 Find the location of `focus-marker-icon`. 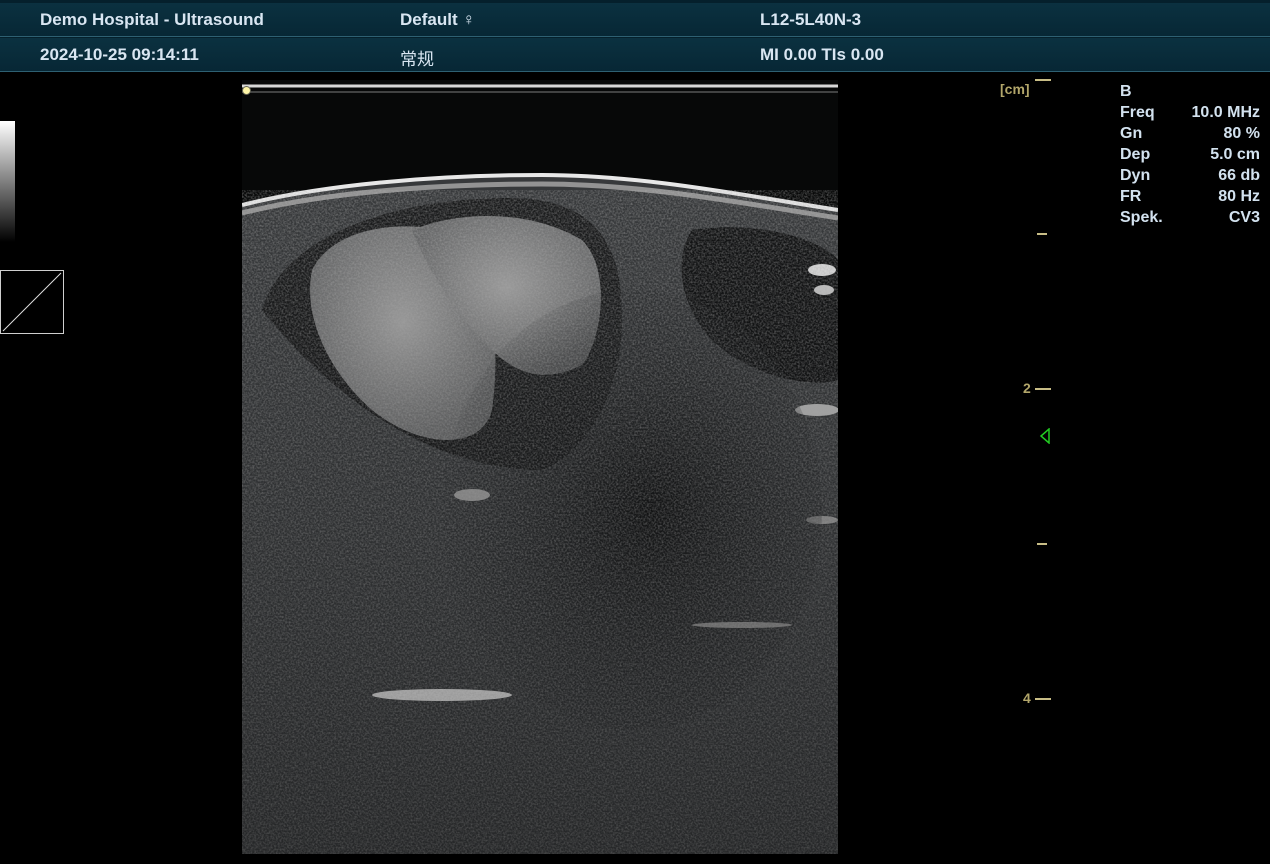

focus-marker-icon is located at coordinates (1045, 438).